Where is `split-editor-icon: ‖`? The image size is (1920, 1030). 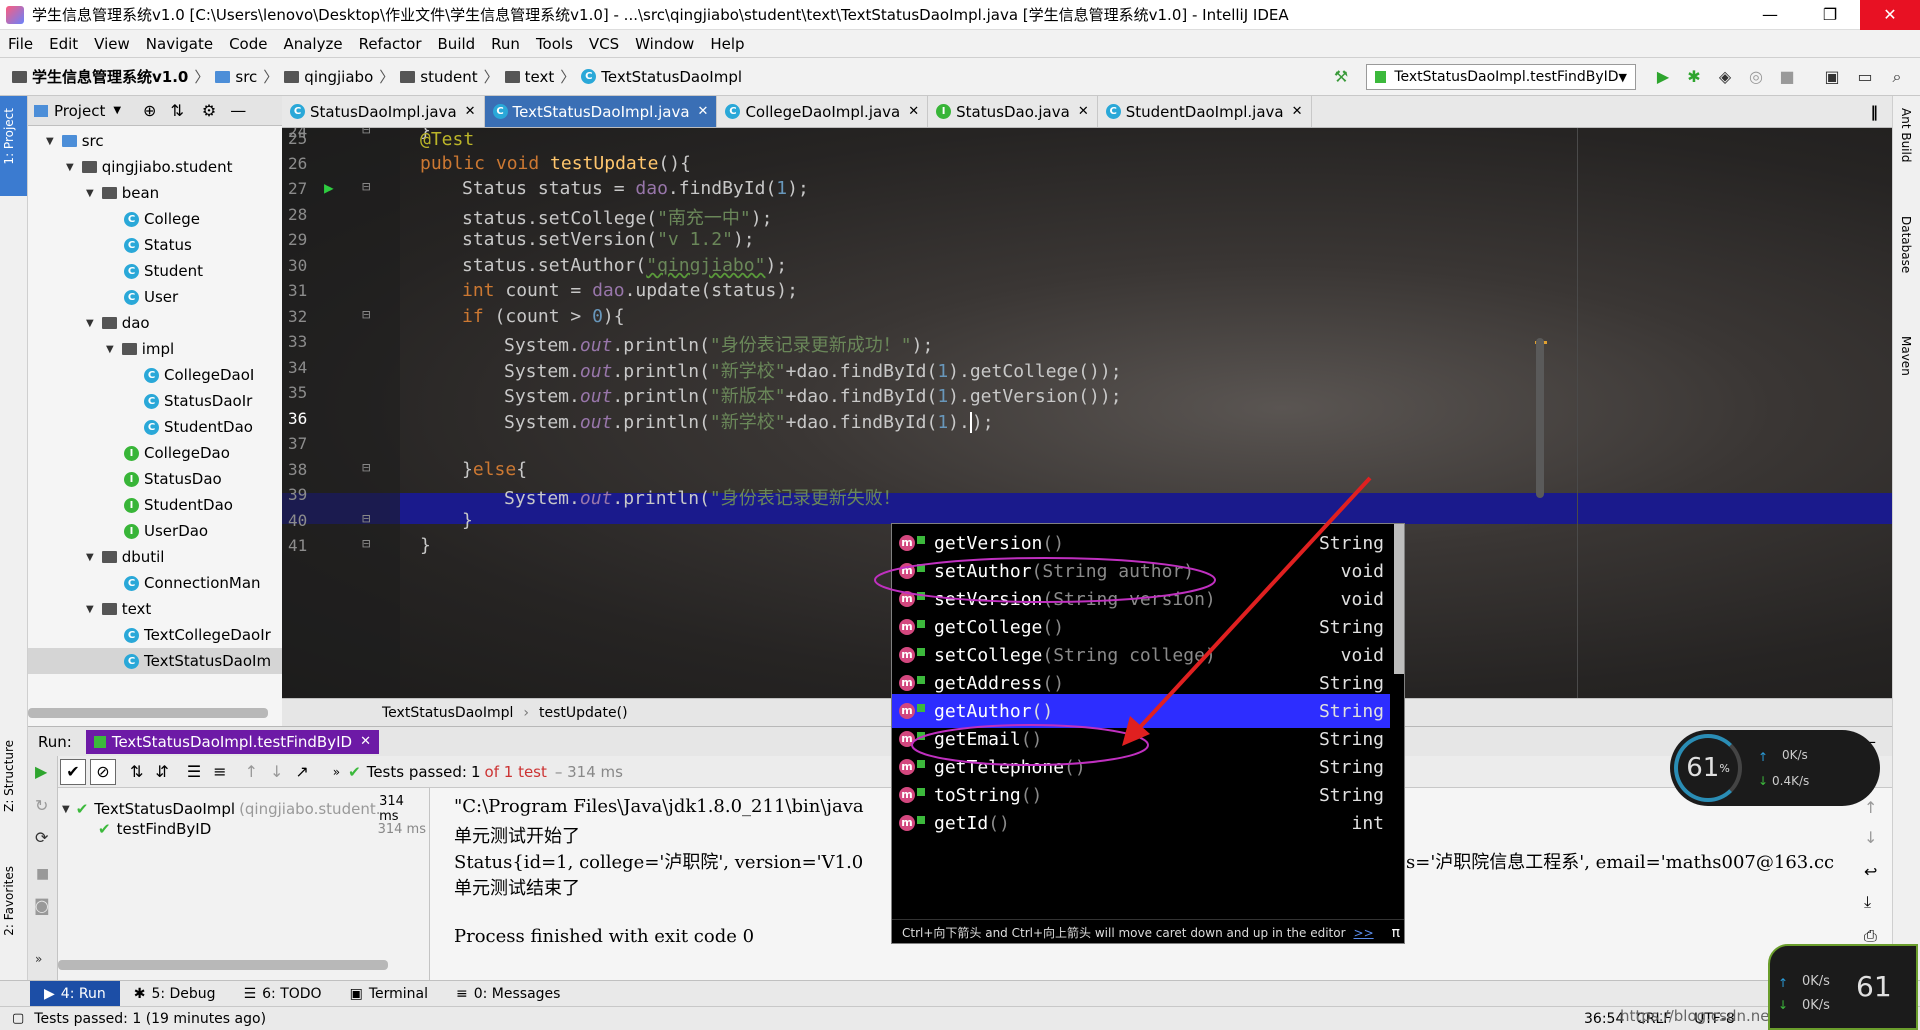
split-editor-icon: ‖ is located at coordinates (1875, 111).